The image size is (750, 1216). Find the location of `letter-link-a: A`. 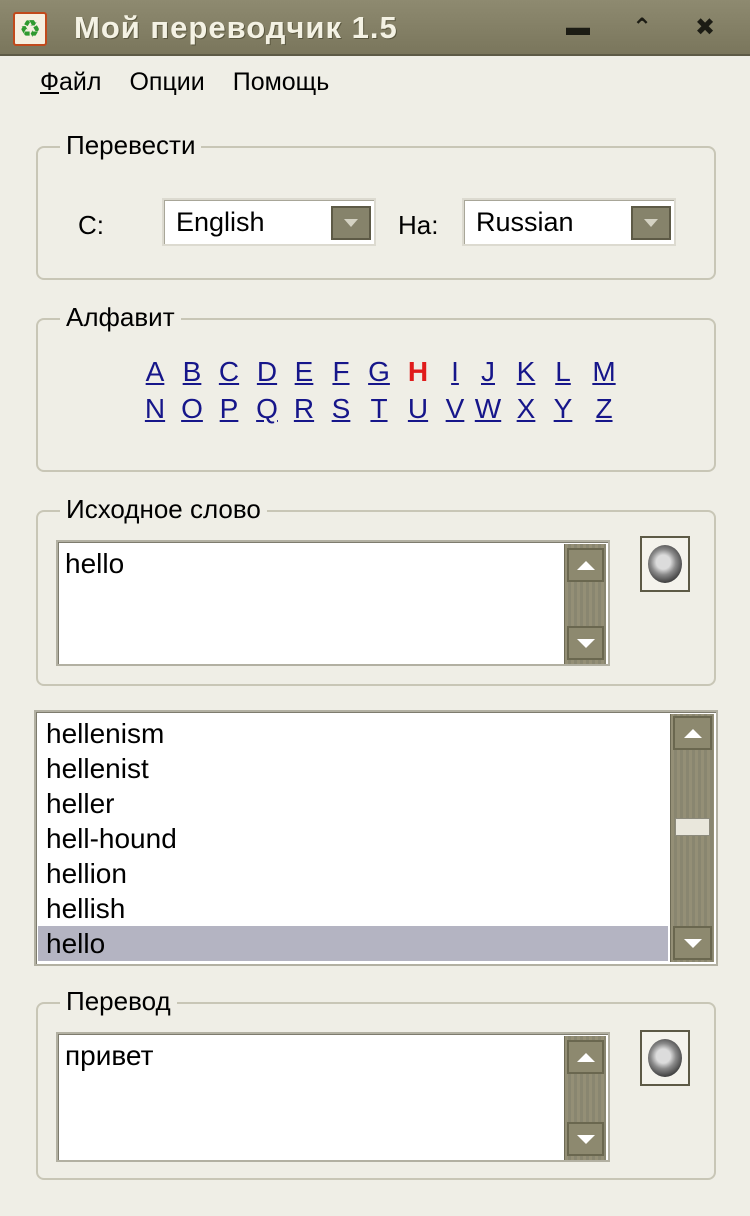

letter-link-a: A is located at coordinates (155, 372).